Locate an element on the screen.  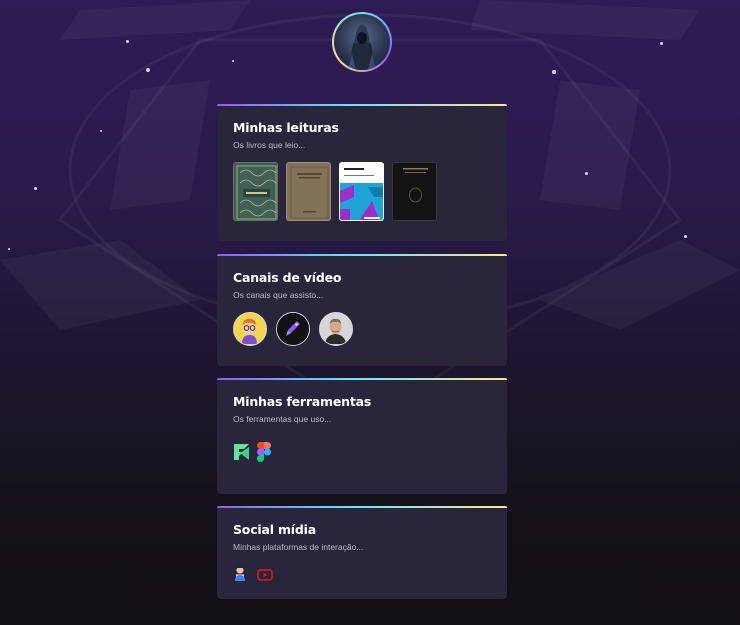
person-avatar-icon is located at coordinates (240, 575).